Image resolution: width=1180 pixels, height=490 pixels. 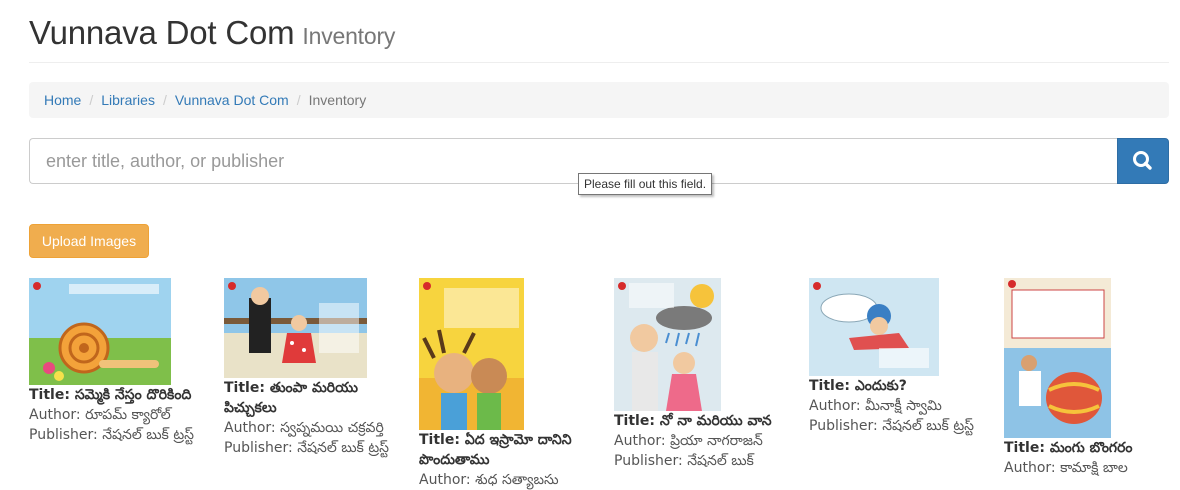 I want to click on book-title: Title: నో నా మరియు వాన, so click(x=699, y=421).